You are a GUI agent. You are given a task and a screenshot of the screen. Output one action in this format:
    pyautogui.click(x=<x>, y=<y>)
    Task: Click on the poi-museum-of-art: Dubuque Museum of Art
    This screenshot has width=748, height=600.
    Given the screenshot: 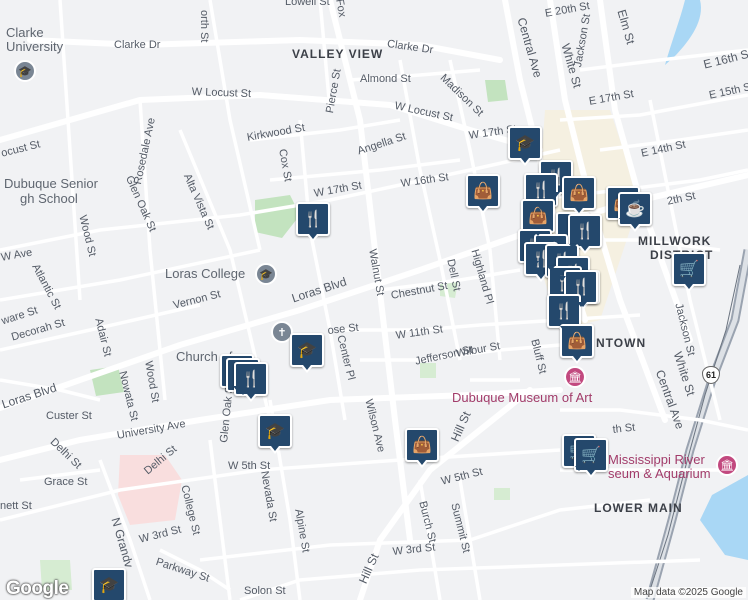 What is the action you would take?
    pyautogui.click(x=522, y=397)
    